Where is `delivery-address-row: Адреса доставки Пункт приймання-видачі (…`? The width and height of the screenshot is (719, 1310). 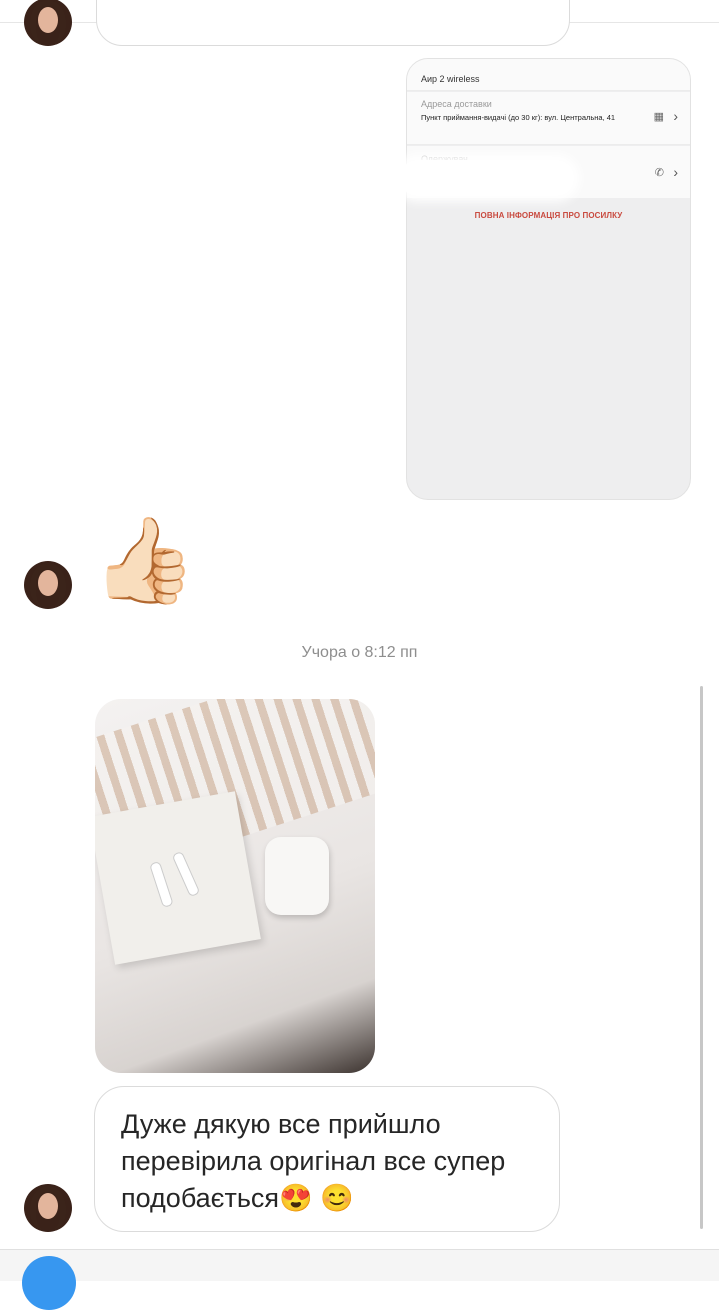
delivery-address-row: Адреса доставки Пункт приймання-видачі (… is located at coordinates (548, 118).